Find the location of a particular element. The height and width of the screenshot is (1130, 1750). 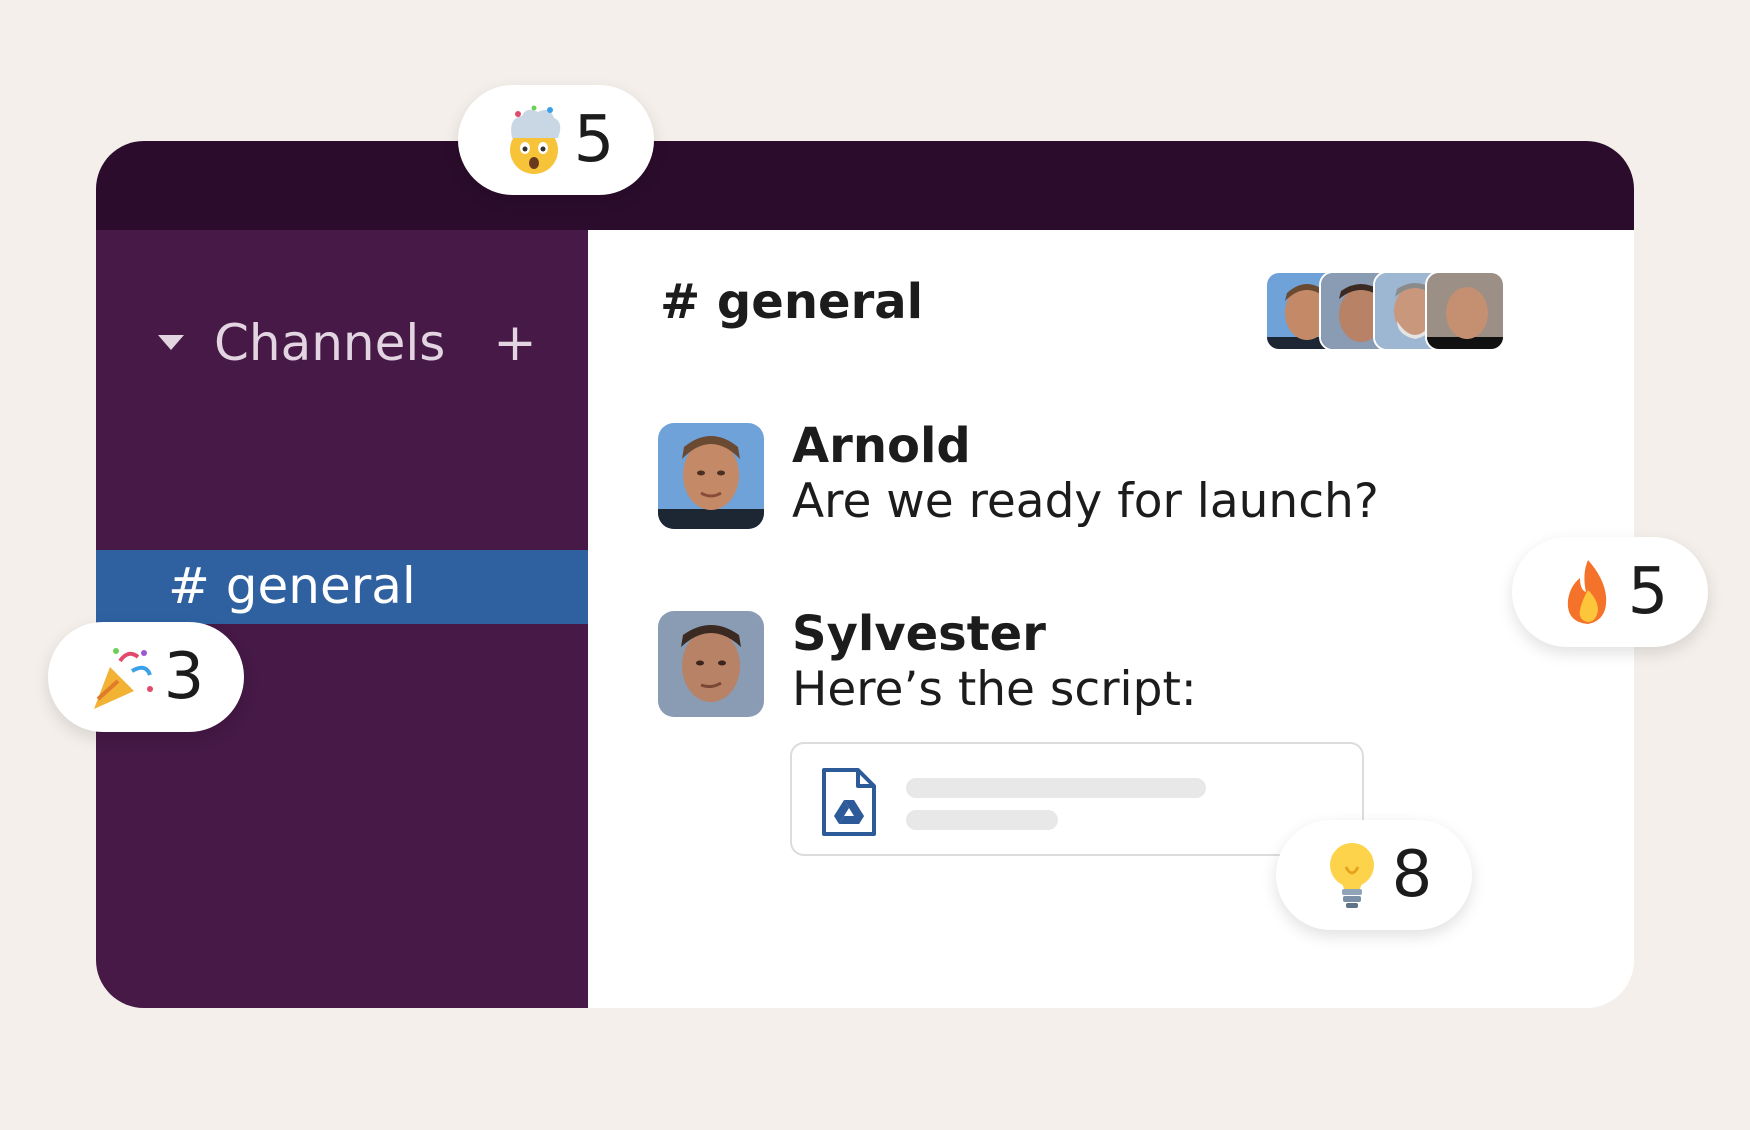

channels-section-header: Channels + is located at coordinates (358, 343).